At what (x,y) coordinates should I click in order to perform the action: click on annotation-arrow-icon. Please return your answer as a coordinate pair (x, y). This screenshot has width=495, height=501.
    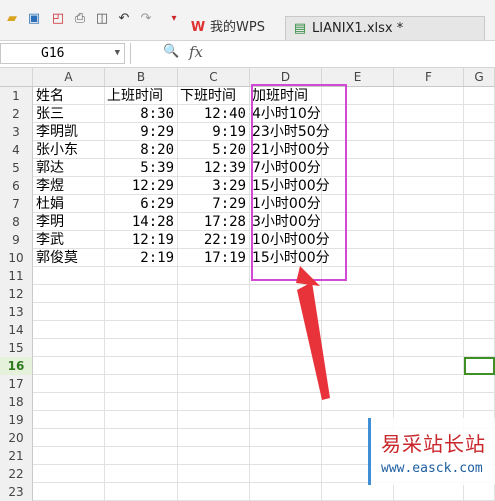
    Looking at the image, I should click on (313, 333).